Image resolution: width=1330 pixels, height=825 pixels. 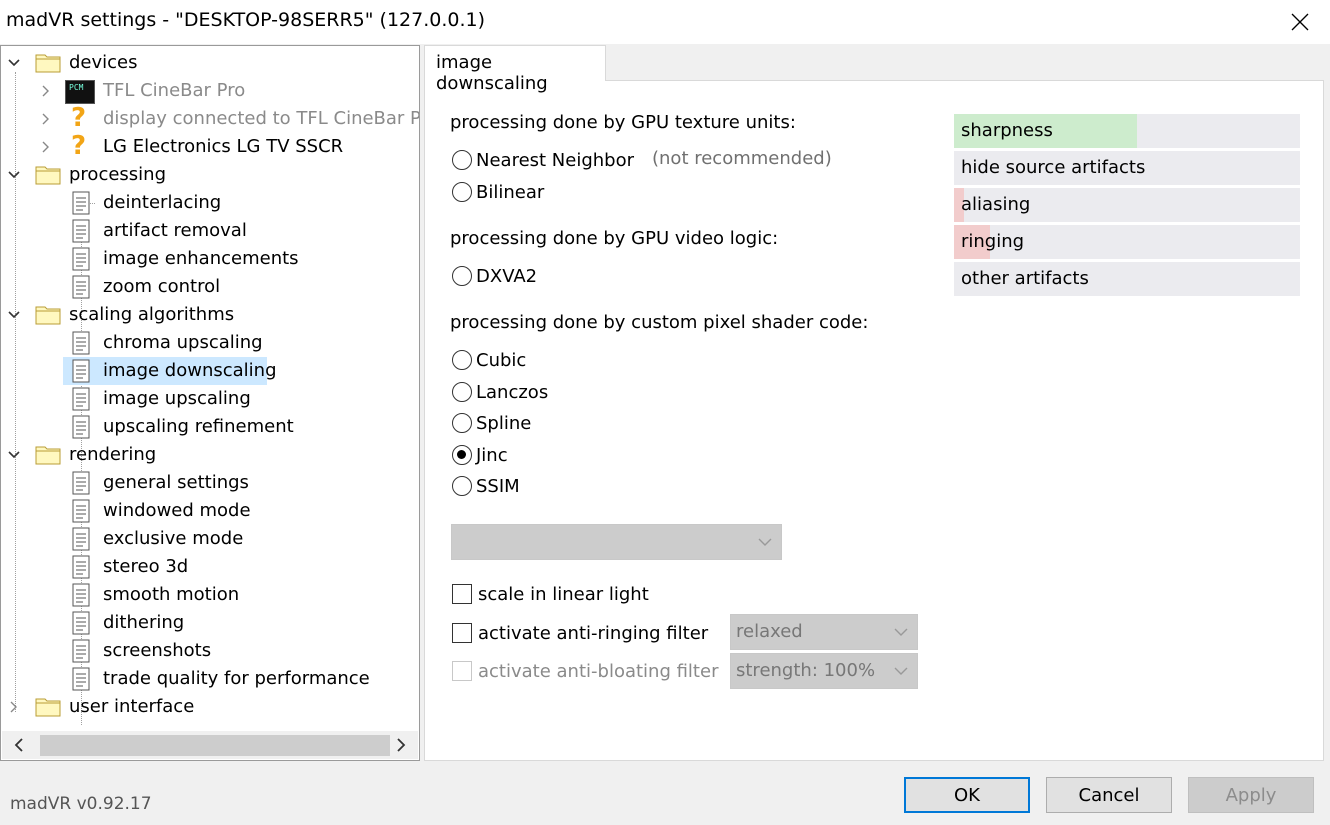 What do you see at coordinates (555, 160) in the screenshot?
I see `radio-label: Nearest Neighbor` at bounding box center [555, 160].